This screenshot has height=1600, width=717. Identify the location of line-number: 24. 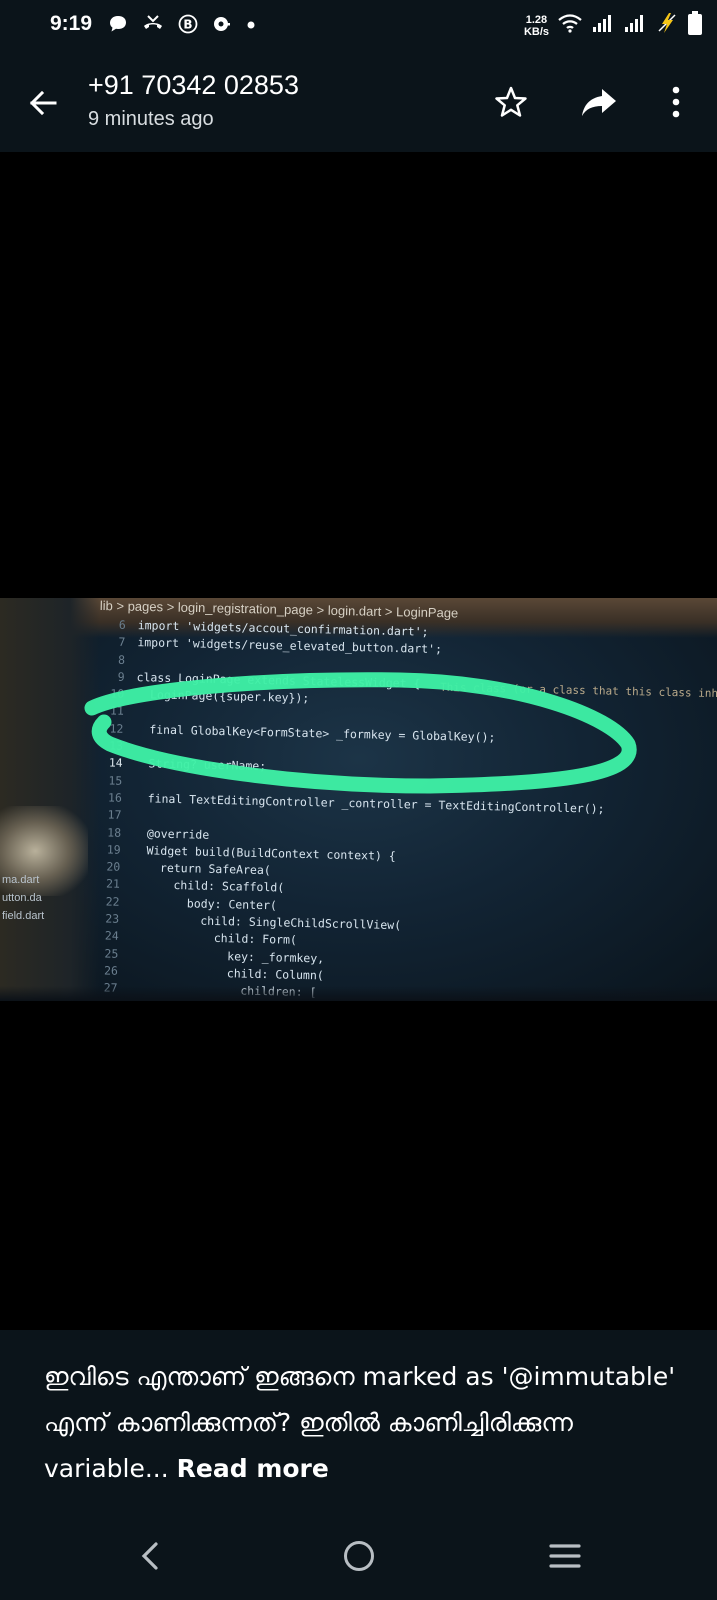
(111, 936).